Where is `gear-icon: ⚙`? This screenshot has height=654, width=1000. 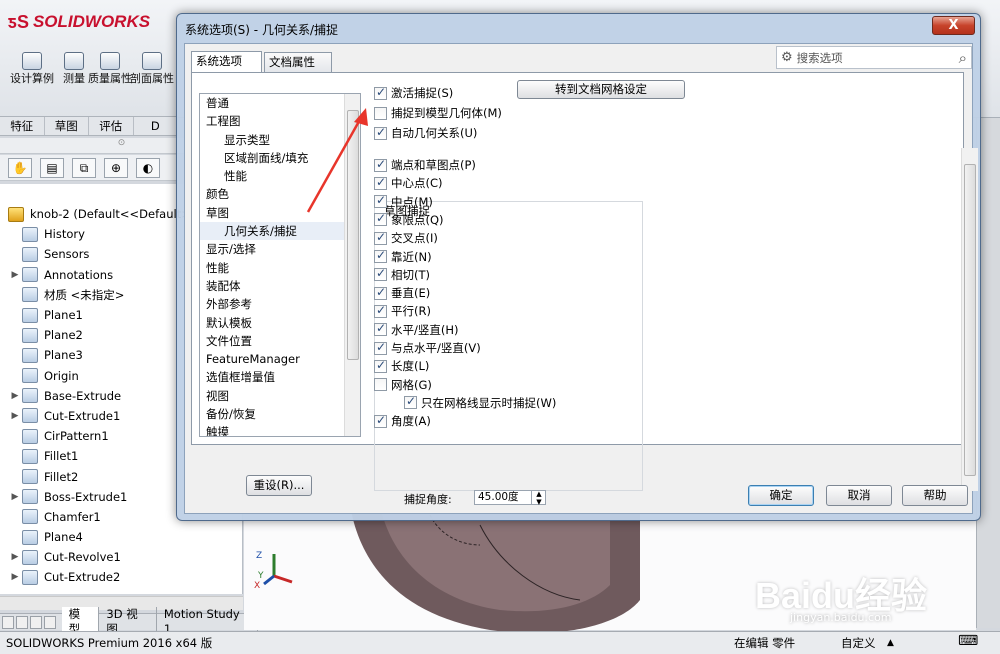 gear-icon: ⚙ is located at coordinates (787, 57).